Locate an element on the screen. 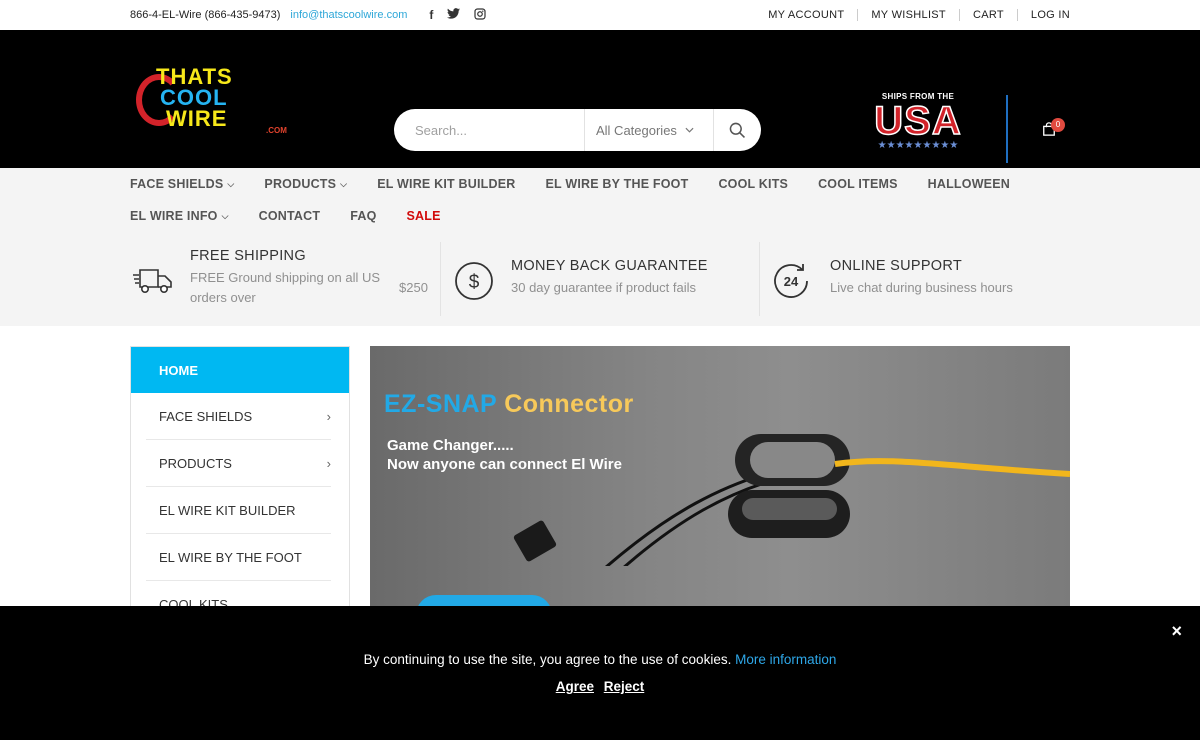 The height and width of the screenshot is (740, 1200). truck-icon is located at coordinates (152, 281).